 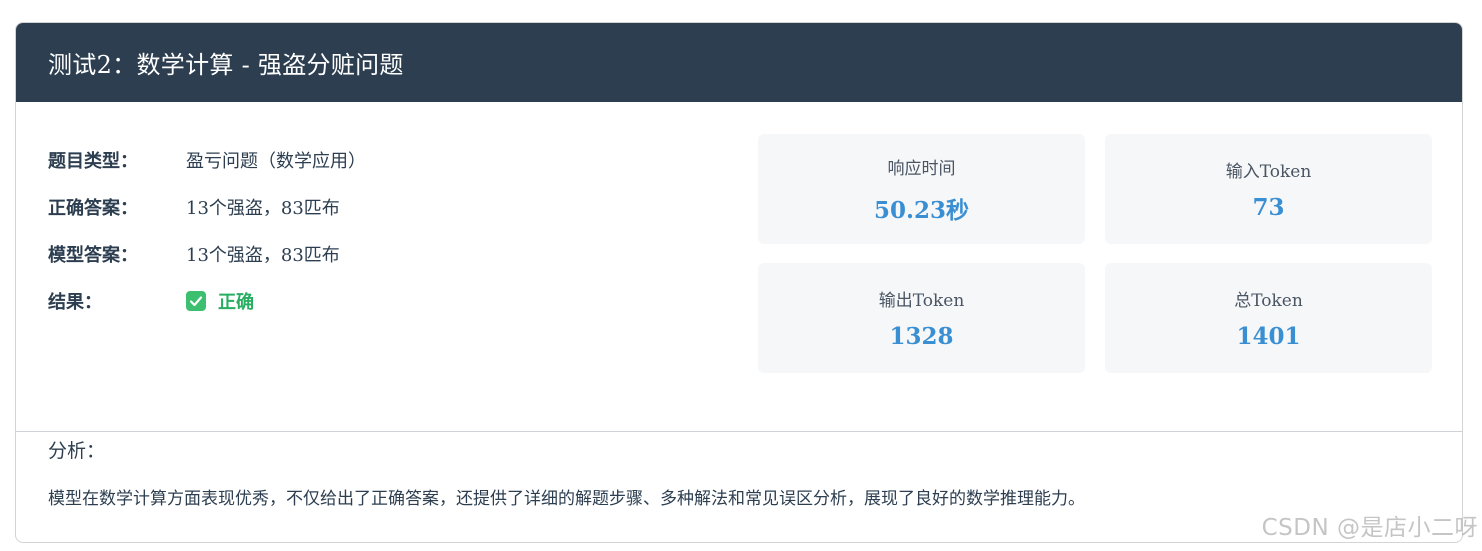 I want to click on info-row-model: 模型答案： 13个强盗，83匹布, so click(x=207, y=253).